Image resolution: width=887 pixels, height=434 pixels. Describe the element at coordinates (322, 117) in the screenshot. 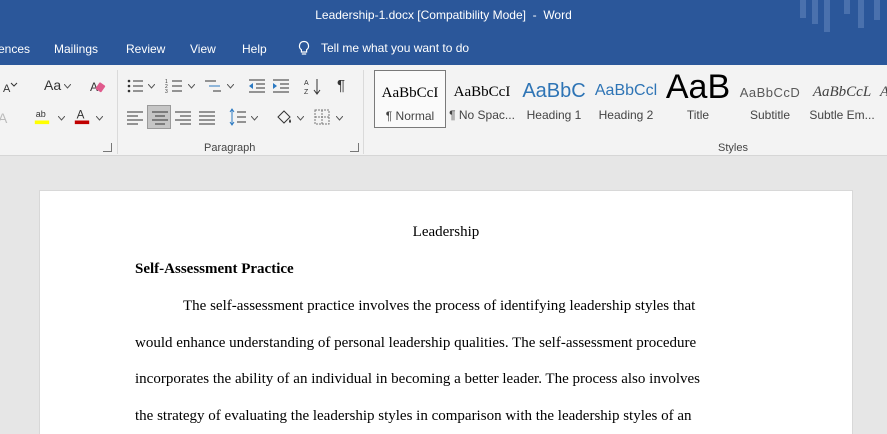

I see `borders-icon` at that location.